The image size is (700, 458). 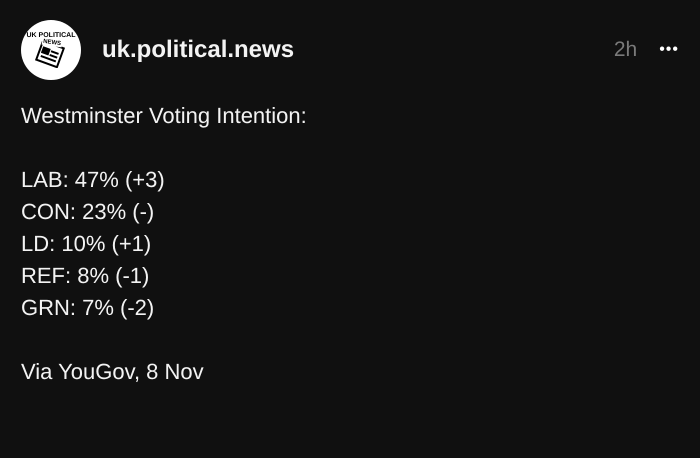 What do you see at coordinates (86, 244) in the screenshot?
I see `result-line: LD: 10% (+1)` at bounding box center [86, 244].